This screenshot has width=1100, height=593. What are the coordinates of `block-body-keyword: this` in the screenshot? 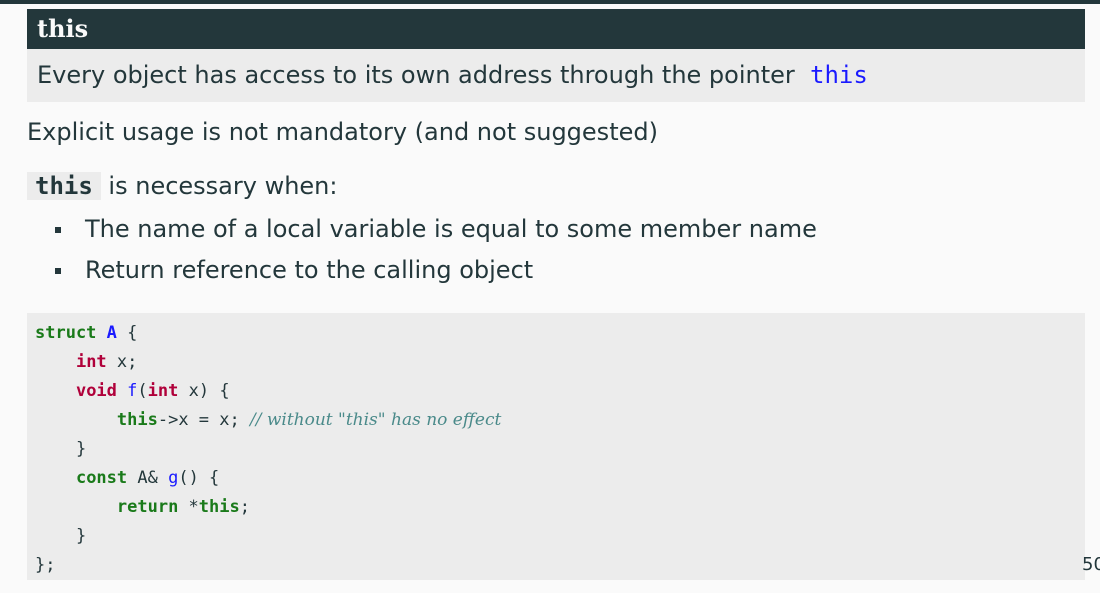 It's located at (839, 75).